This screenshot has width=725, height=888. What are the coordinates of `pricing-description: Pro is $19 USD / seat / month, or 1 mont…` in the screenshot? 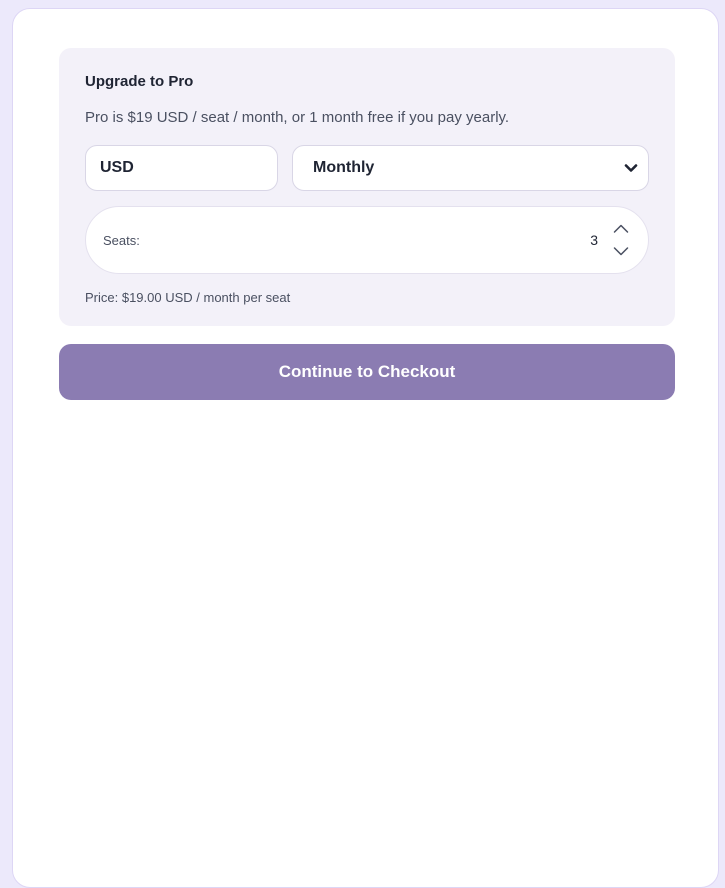 It's located at (297, 117).